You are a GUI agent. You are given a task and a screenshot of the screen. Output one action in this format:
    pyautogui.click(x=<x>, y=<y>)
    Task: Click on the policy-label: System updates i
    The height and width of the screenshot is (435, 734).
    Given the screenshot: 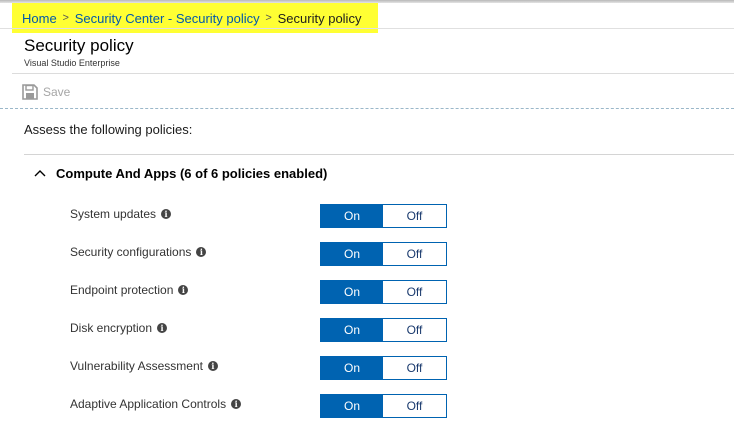 What is the action you would take?
    pyautogui.click(x=121, y=214)
    